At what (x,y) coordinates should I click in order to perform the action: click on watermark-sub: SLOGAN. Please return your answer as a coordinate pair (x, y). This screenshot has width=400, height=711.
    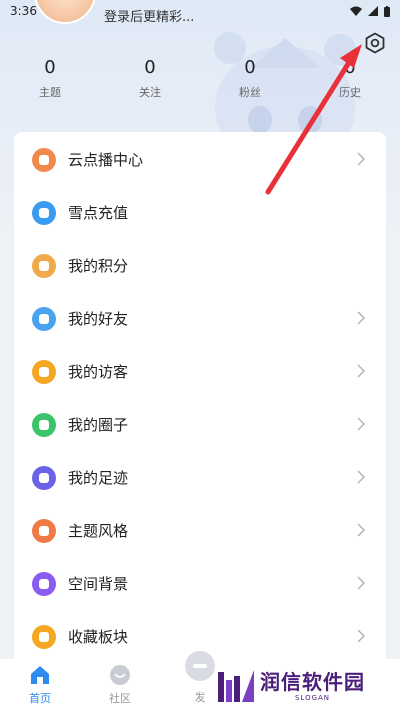
    Looking at the image, I should click on (312, 698).